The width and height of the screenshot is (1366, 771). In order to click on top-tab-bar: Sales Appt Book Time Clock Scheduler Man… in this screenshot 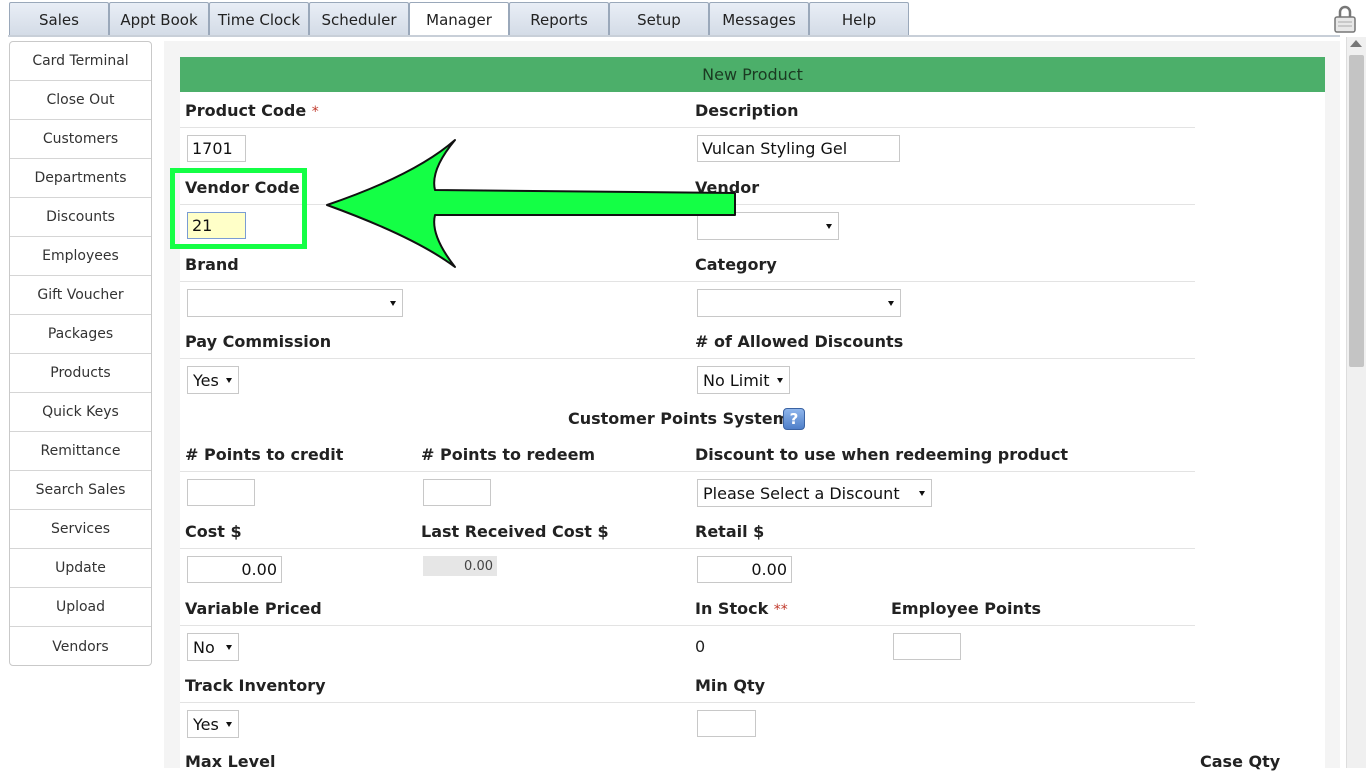, I will do `click(683, 18)`.